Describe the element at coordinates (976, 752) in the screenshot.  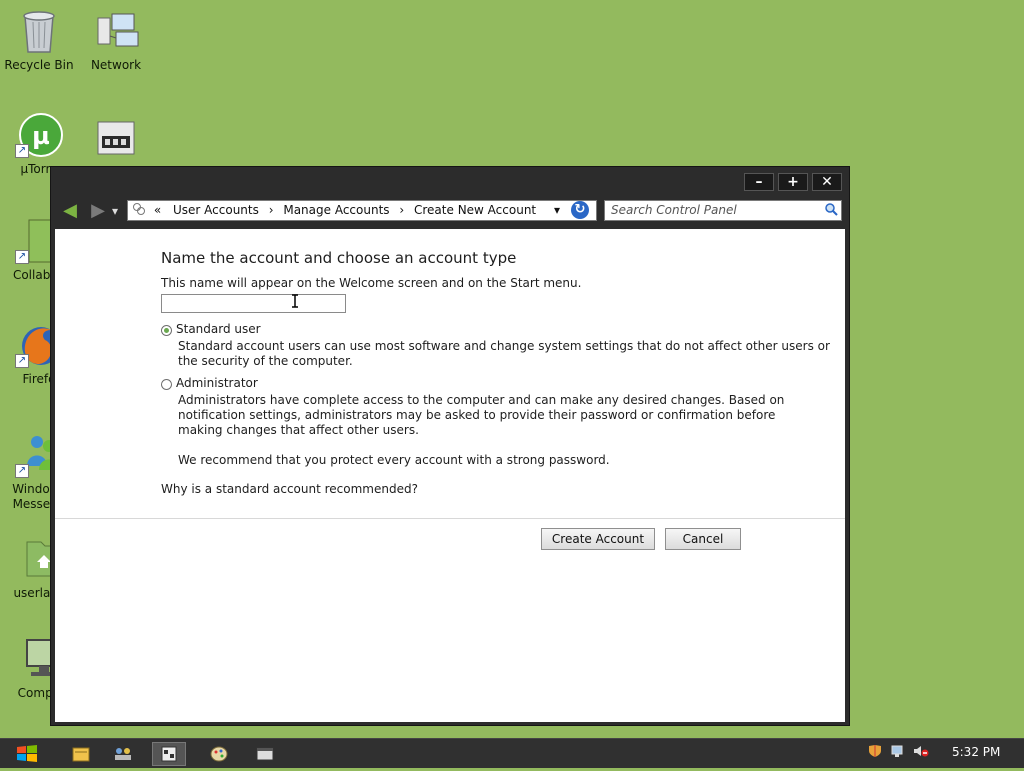
I see `clock: 5:32 PM` at that location.